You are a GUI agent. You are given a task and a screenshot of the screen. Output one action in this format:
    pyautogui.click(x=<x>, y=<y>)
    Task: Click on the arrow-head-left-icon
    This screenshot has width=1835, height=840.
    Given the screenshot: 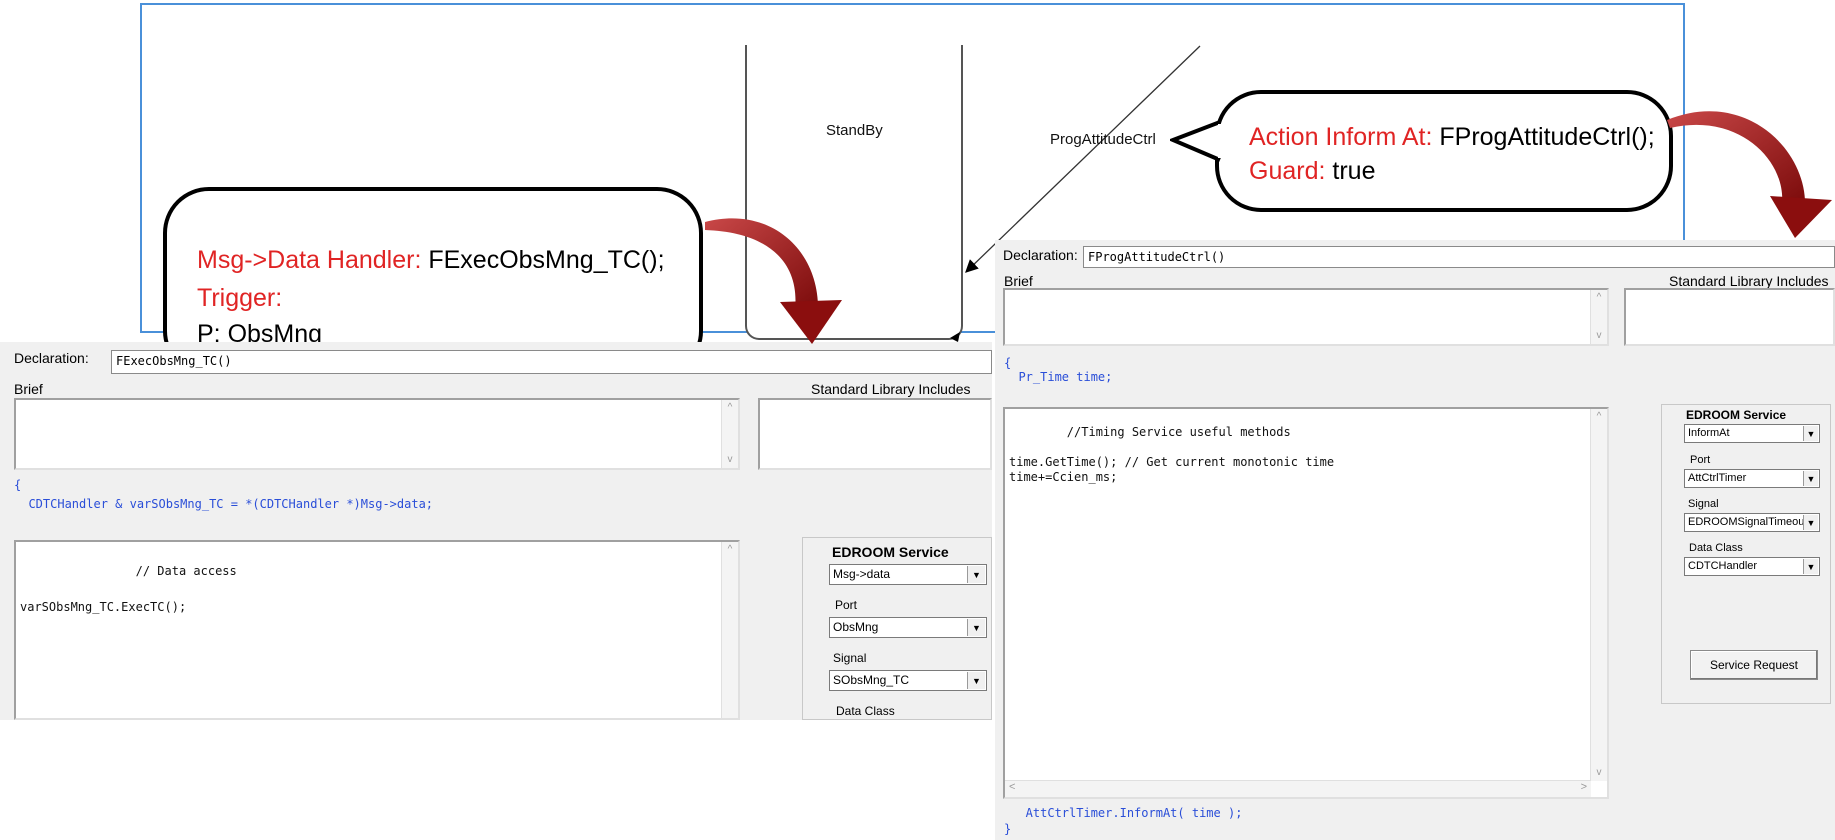 What is the action you would take?
    pyautogui.click(x=811, y=322)
    